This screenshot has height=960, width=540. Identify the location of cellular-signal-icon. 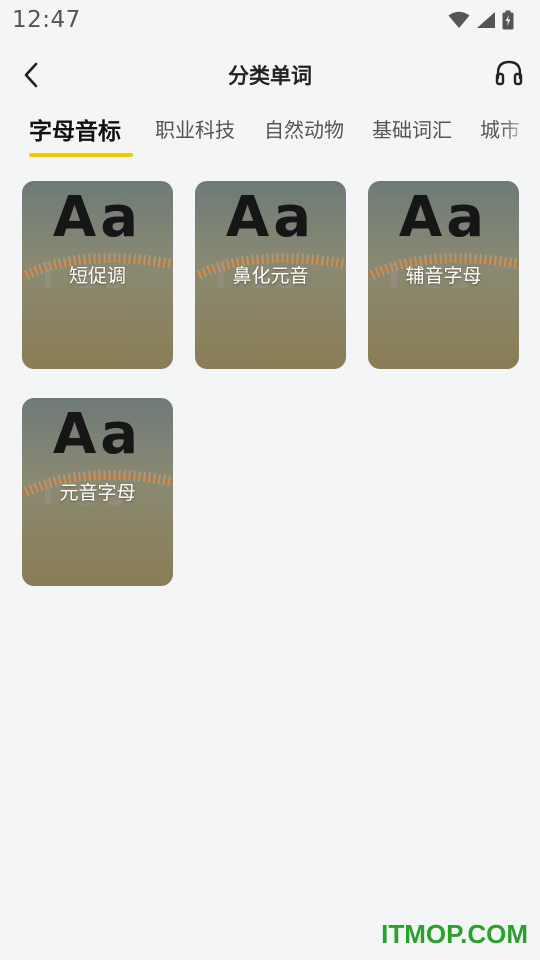
(486, 20).